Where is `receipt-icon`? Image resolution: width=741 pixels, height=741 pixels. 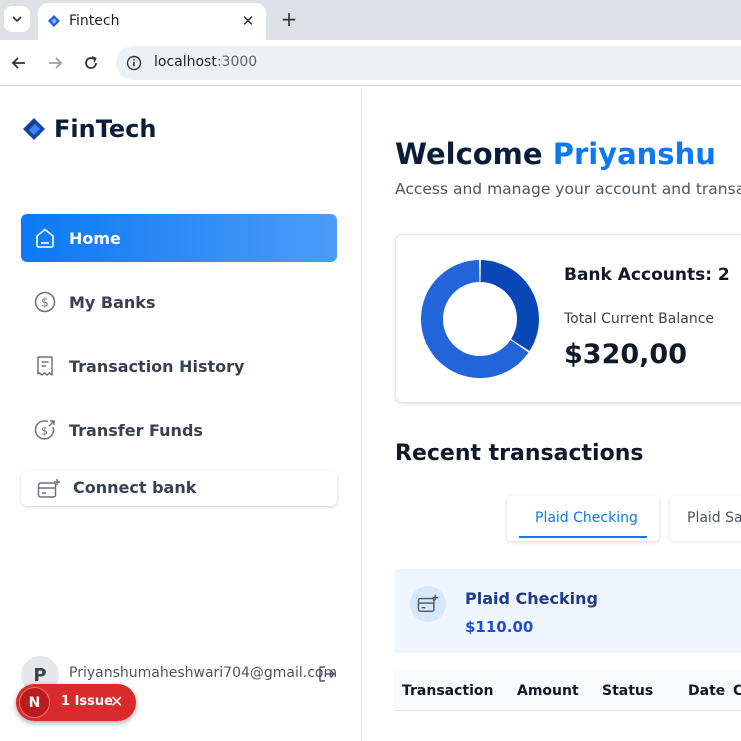 receipt-icon is located at coordinates (45, 366).